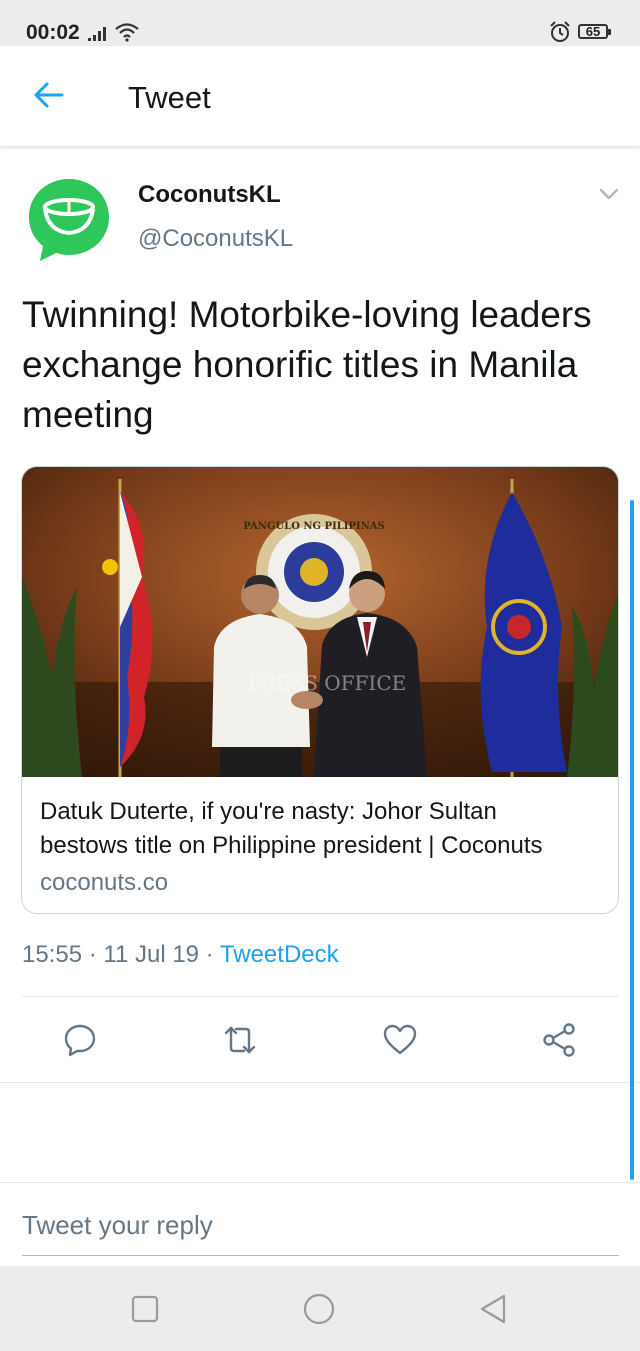 This screenshot has width=640, height=1351. Describe the element at coordinates (209, 195) in the screenshot. I see `author-display-name: CoconutsKL` at that location.